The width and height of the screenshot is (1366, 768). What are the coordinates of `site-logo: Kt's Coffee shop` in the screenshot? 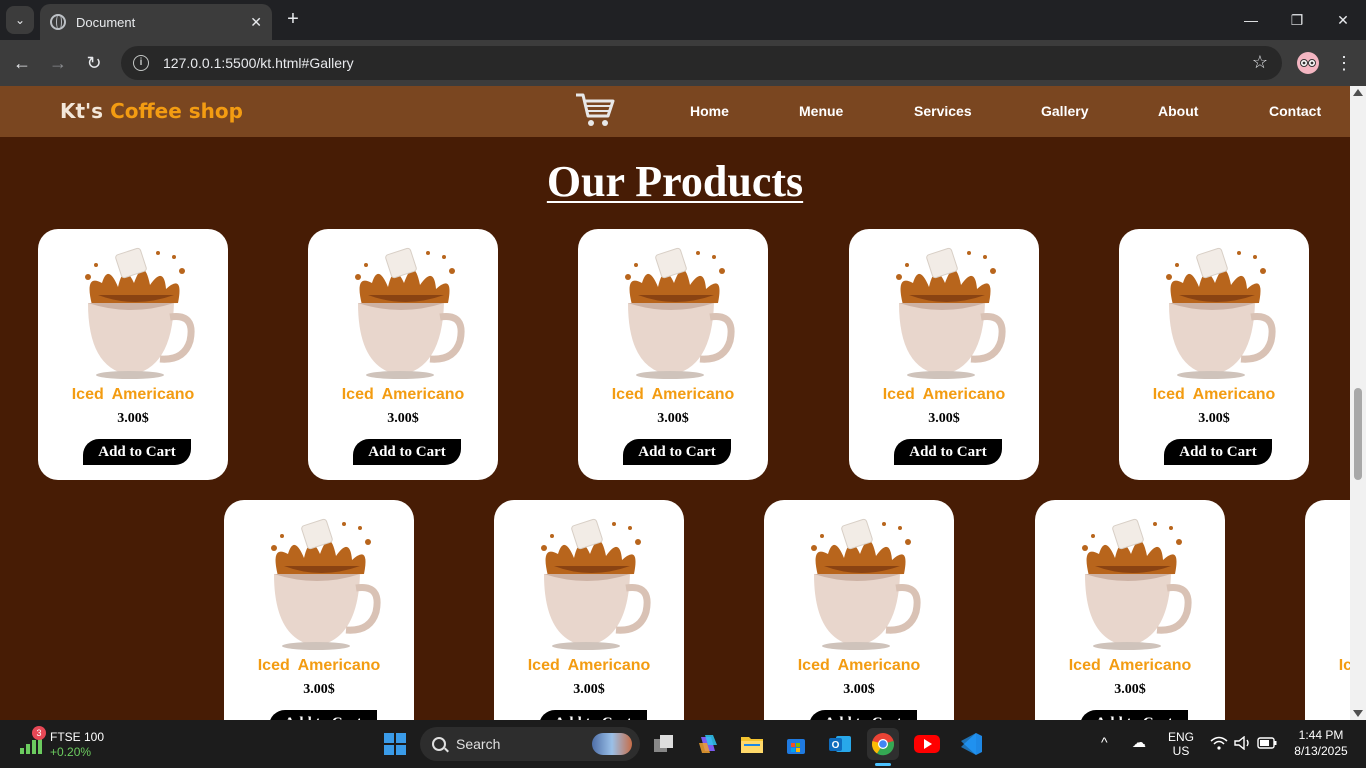 It's located at (151, 111).